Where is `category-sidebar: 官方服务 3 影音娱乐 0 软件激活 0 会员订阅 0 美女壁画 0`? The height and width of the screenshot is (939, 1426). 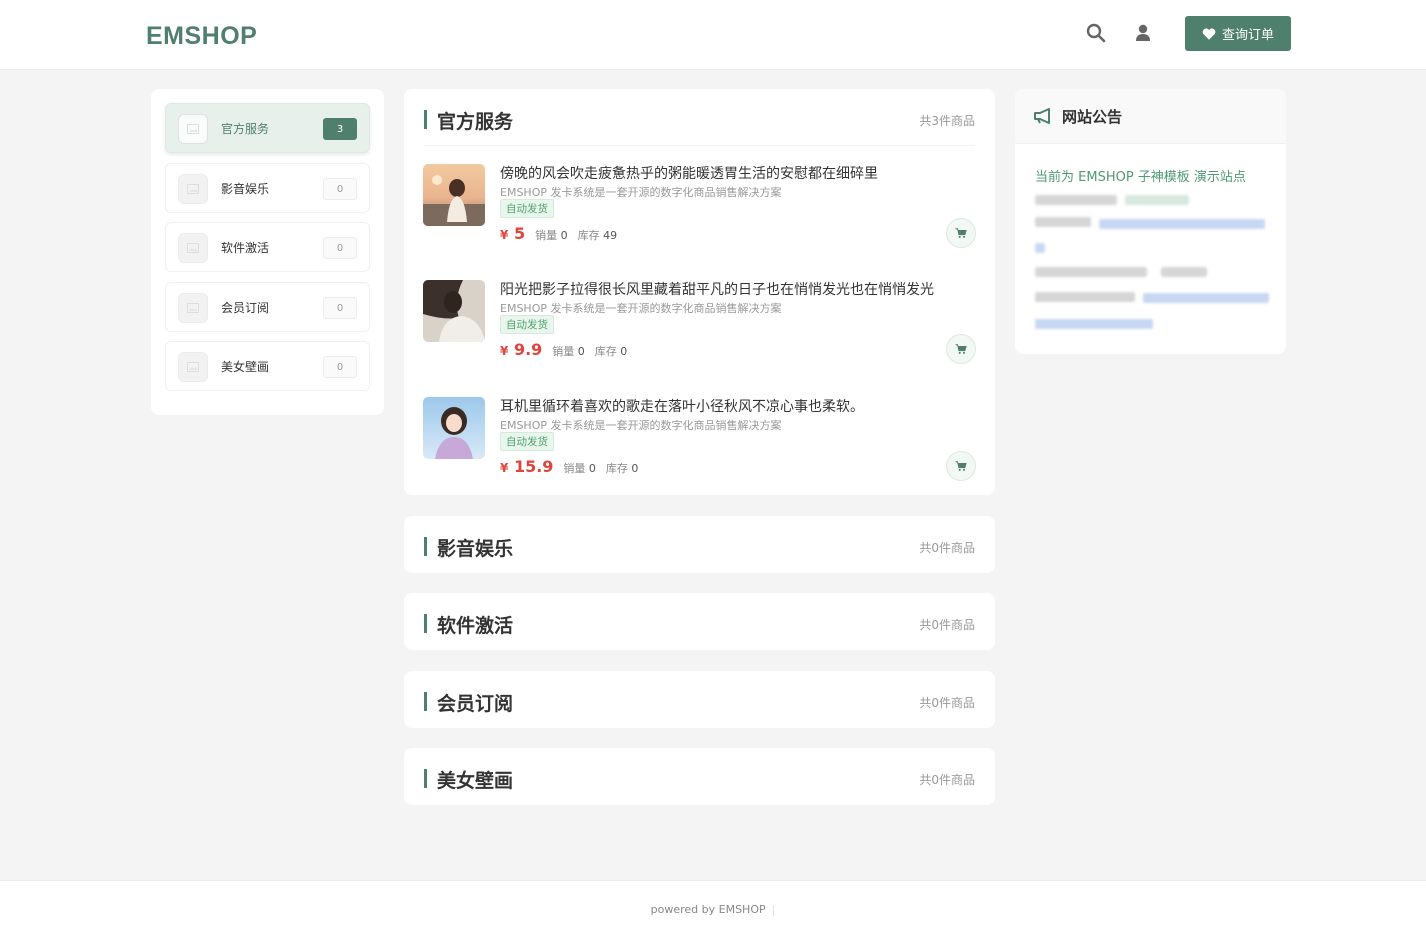 category-sidebar: 官方服务 3 影音娱乐 0 软件激活 0 会员订阅 0 美女壁画 0 is located at coordinates (267, 252).